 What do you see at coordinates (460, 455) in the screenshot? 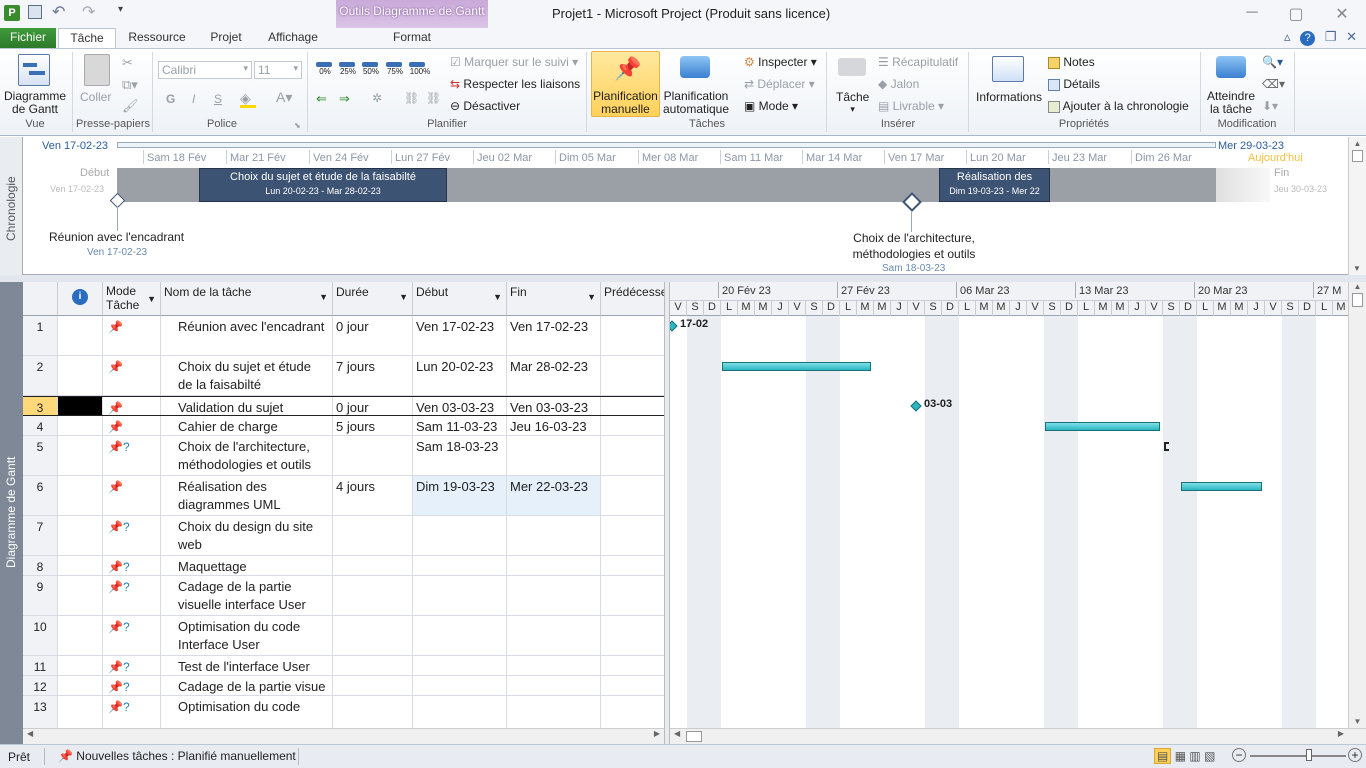
I see `start-cell: Sam 18-03-23` at bounding box center [460, 455].